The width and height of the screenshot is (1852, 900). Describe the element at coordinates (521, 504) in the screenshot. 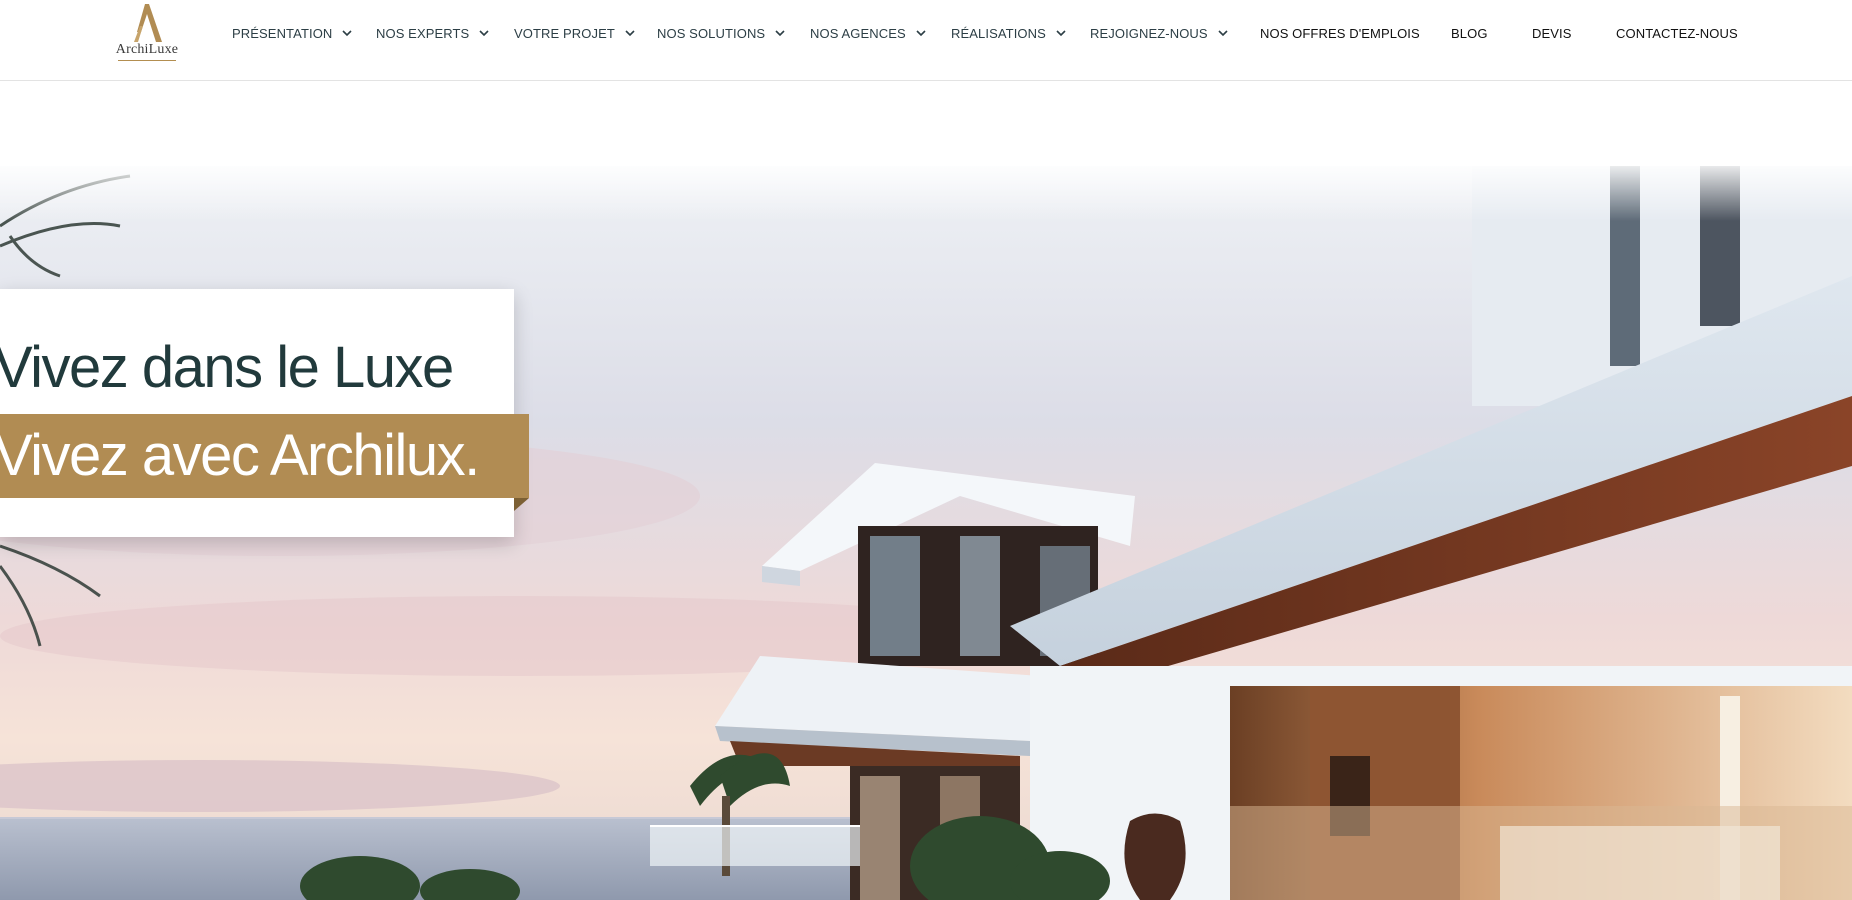

I see `hero-band-fold` at that location.